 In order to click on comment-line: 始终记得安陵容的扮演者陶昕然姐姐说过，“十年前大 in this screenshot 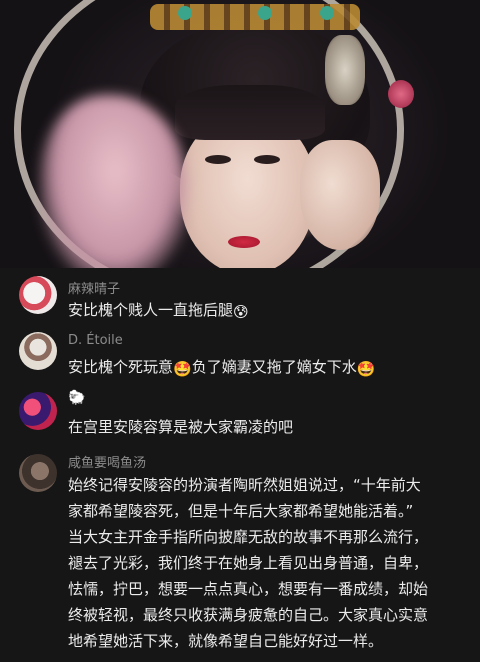, I will do `click(244, 485)`.